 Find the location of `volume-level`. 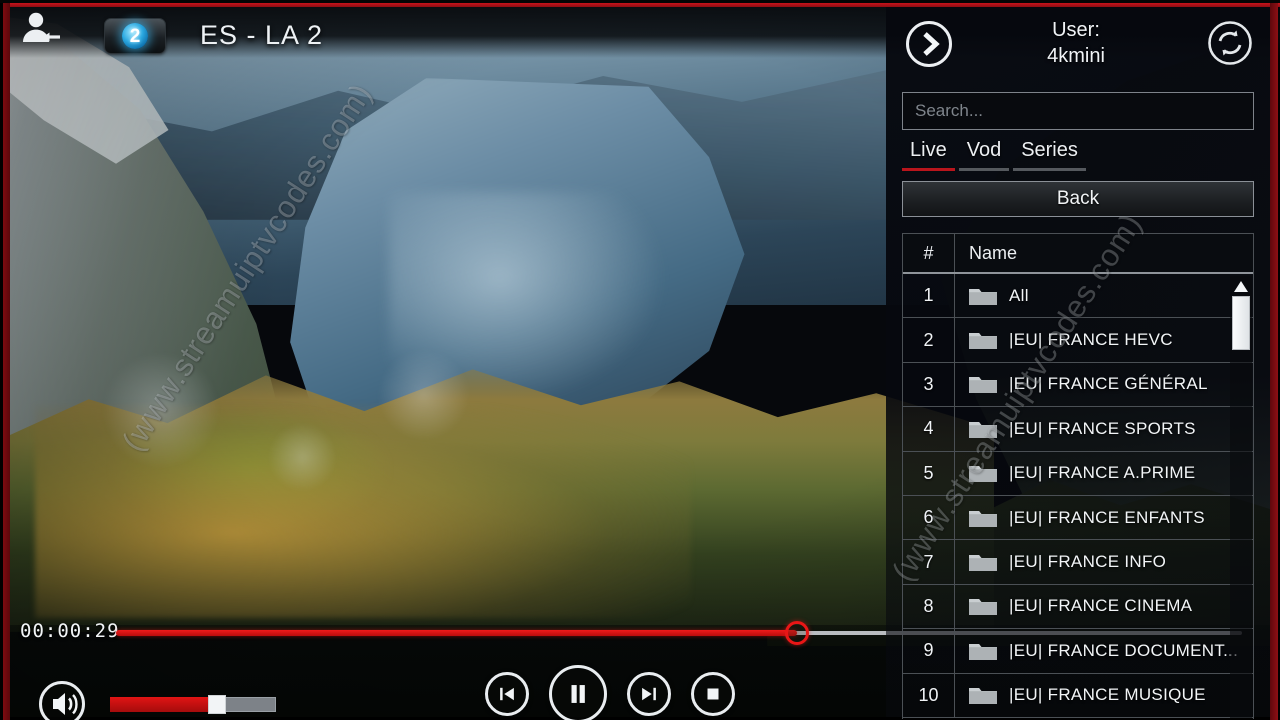

volume-level is located at coordinates (159, 704).